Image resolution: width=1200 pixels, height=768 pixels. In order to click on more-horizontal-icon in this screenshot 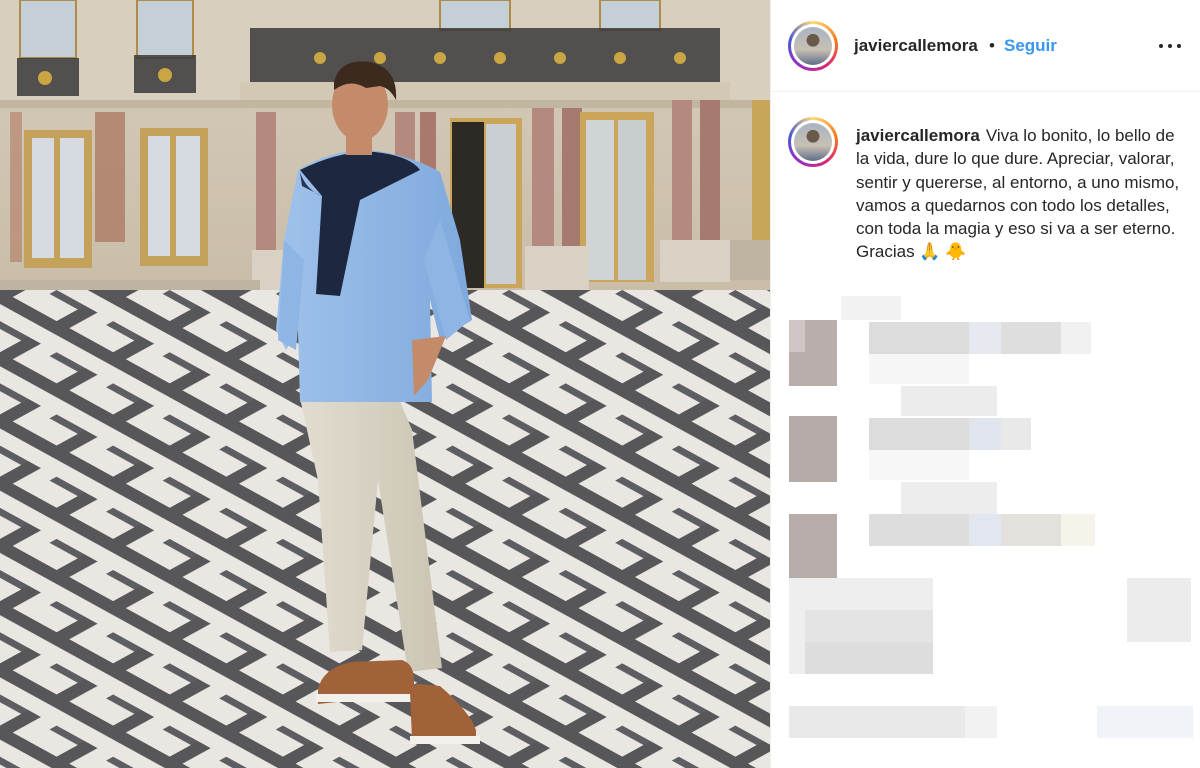, I will do `click(1170, 45)`.